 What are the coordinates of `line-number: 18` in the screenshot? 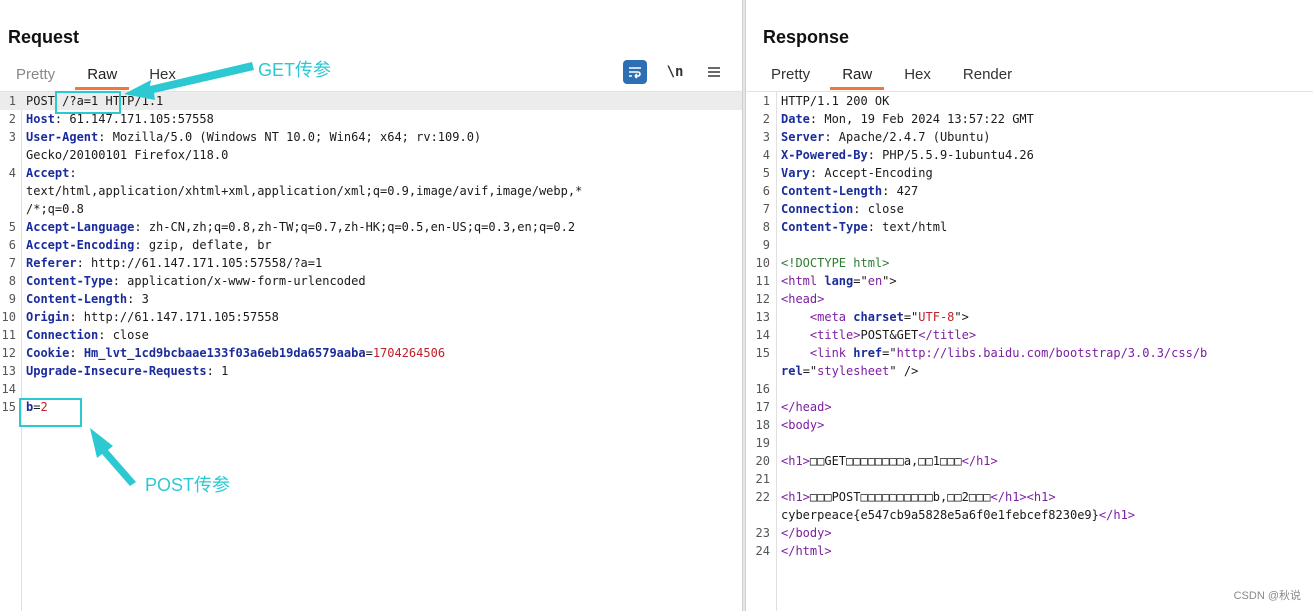 It's located at (762, 425).